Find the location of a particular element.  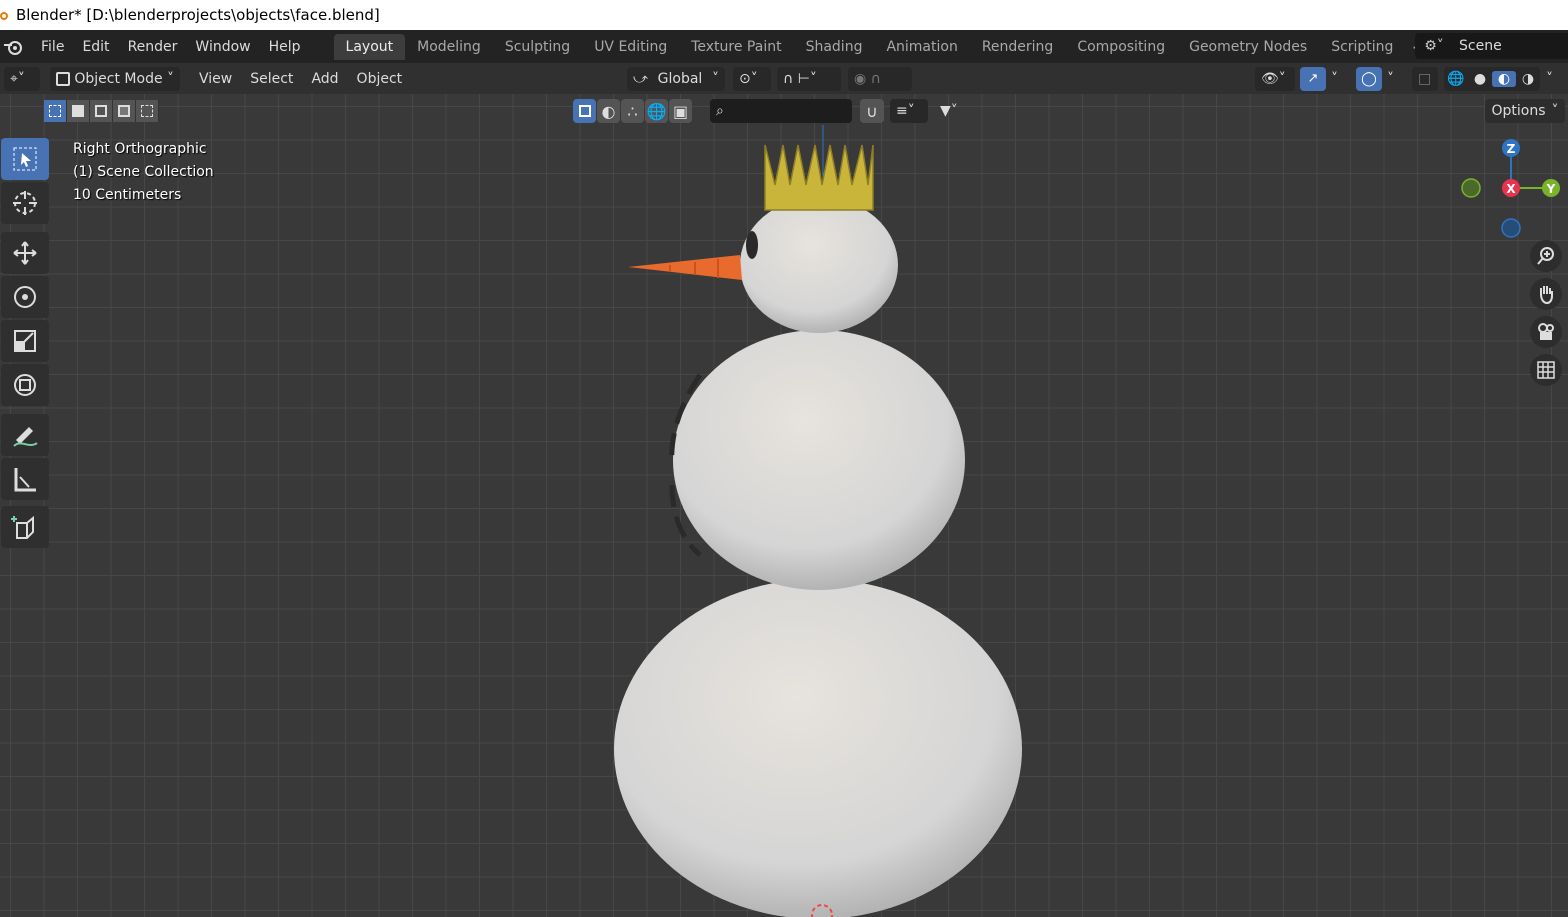

particles-icon: ∴ is located at coordinates (632, 111).